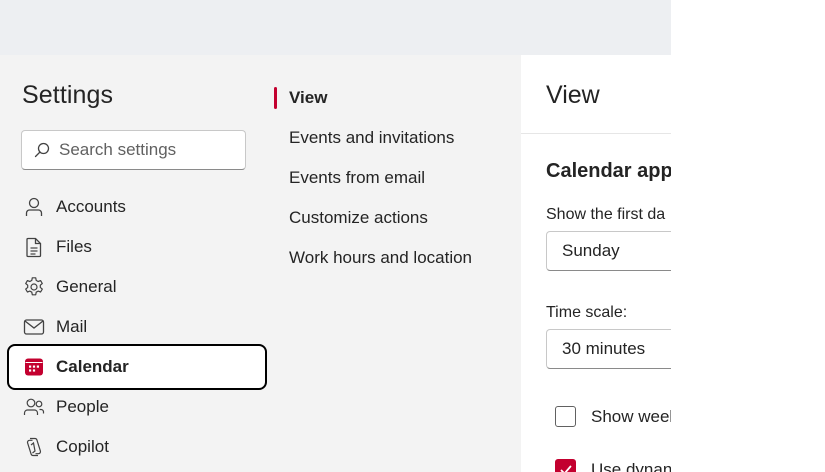 The height and width of the screenshot is (472, 825). I want to click on show-week-numbers-option: Show weel, so click(613, 416).